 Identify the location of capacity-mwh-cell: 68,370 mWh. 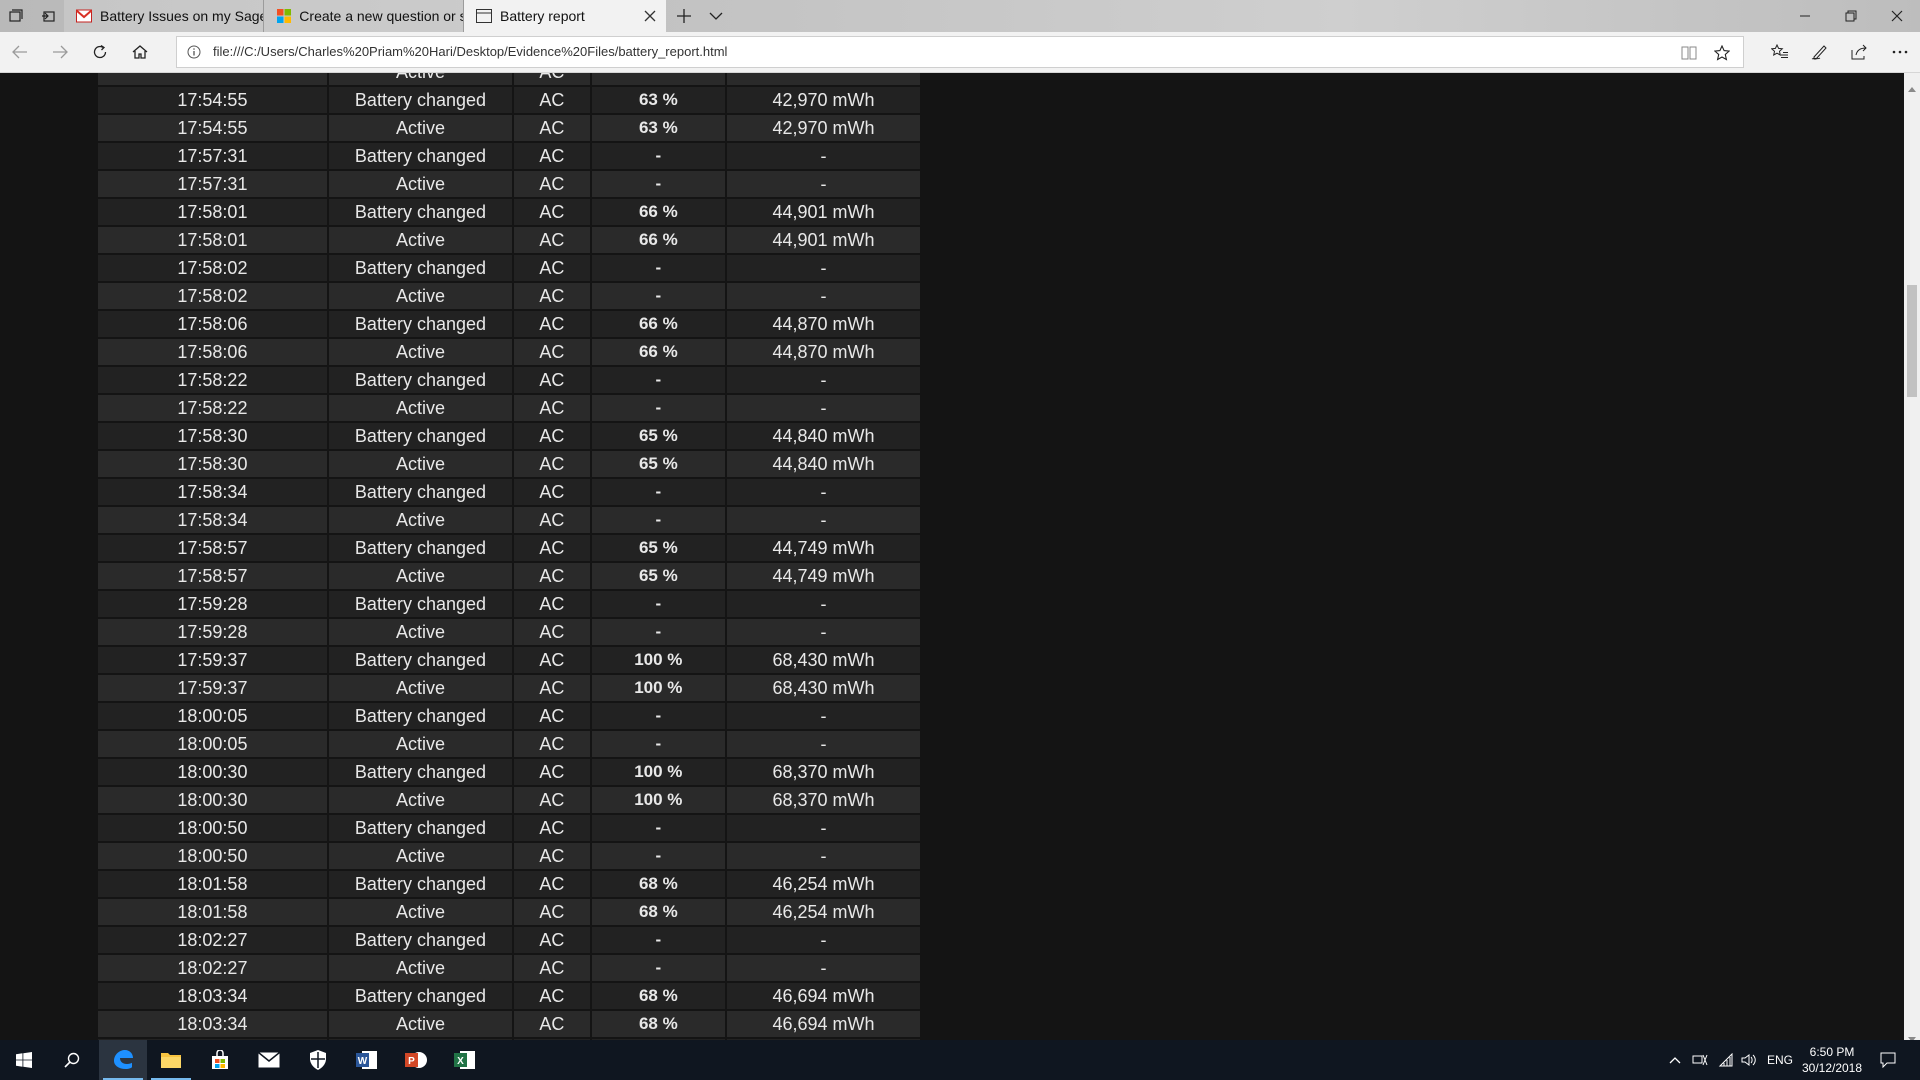
(822, 800).